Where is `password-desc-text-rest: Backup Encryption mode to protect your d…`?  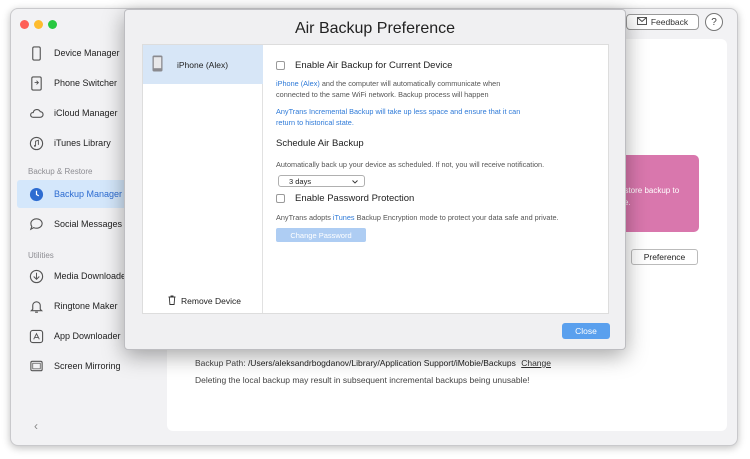
password-desc-text-rest: Backup Encryption mode to protect your d… is located at coordinates (456, 217).